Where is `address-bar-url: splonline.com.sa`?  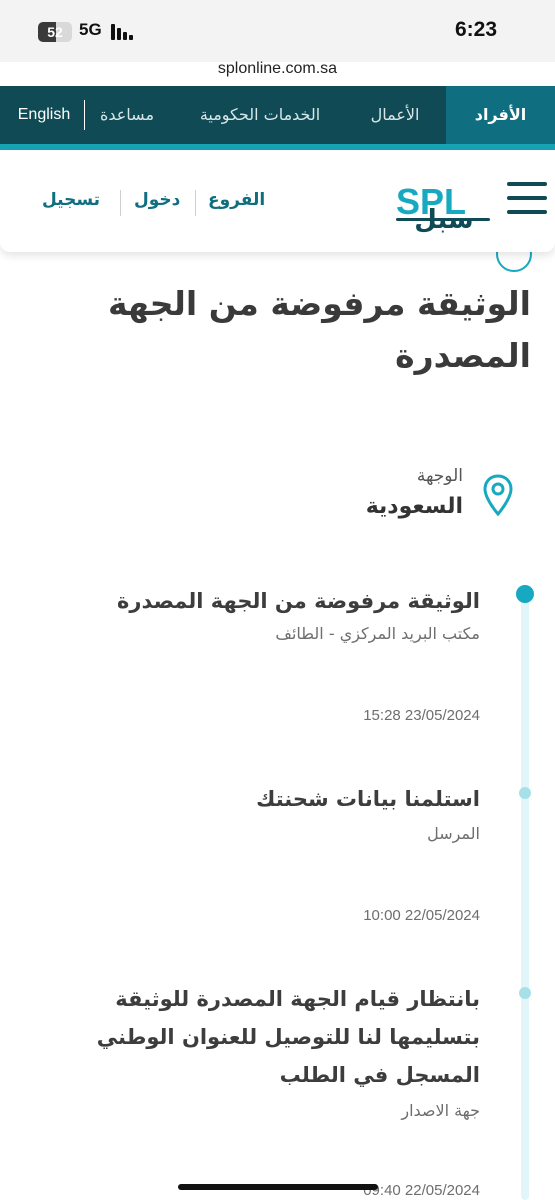
address-bar-url: splonline.com.sa is located at coordinates (277, 69).